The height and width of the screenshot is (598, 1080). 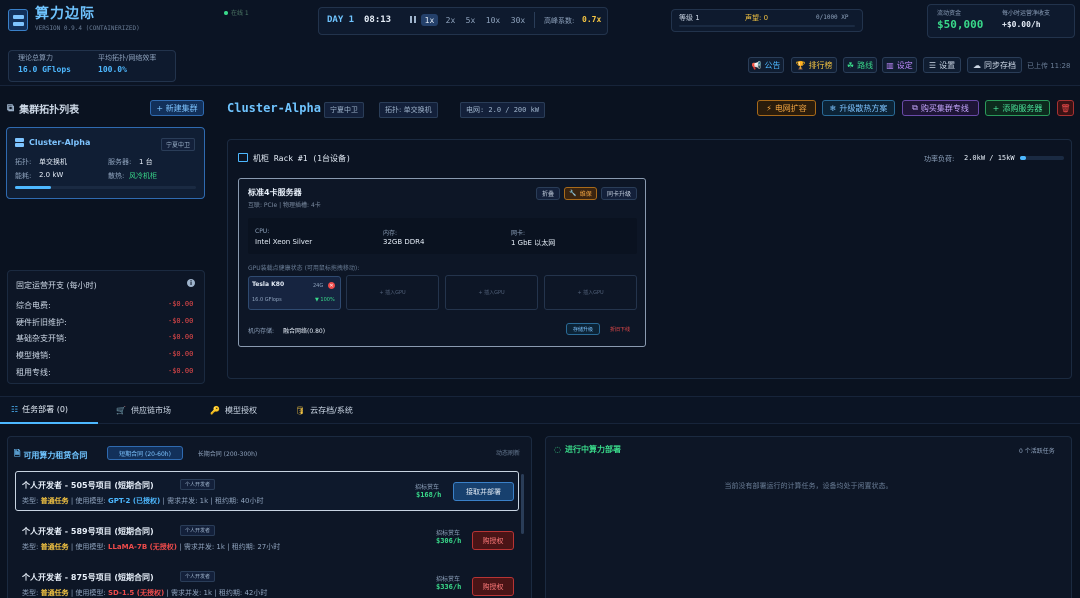 What do you see at coordinates (51, 175) in the screenshot?
I see `power-value: 2.0 kW` at bounding box center [51, 175].